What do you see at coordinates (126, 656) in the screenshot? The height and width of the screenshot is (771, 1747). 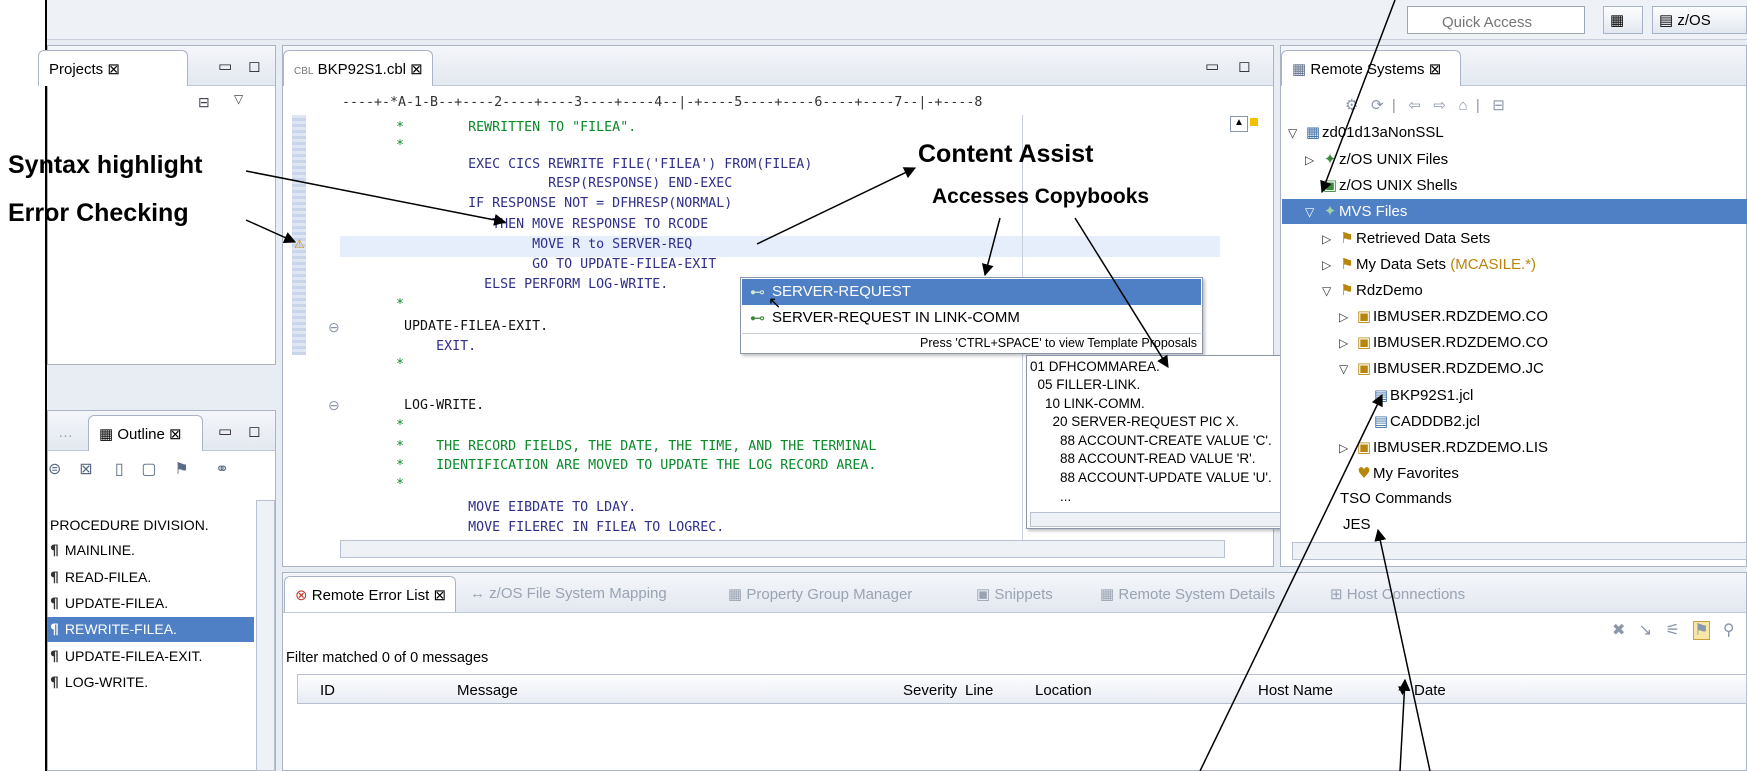 I see `outline-item: ¶ UPDATE-FILEA-EXIT.` at bounding box center [126, 656].